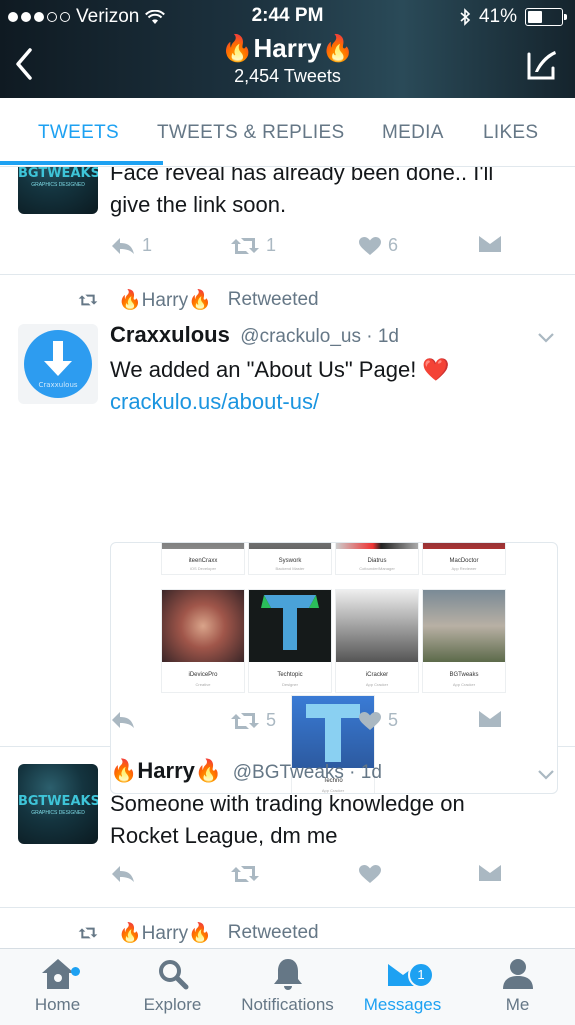 The width and height of the screenshot is (575, 1025). What do you see at coordinates (173, 975) in the screenshot?
I see `search-icon` at bounding box center [173, 975].